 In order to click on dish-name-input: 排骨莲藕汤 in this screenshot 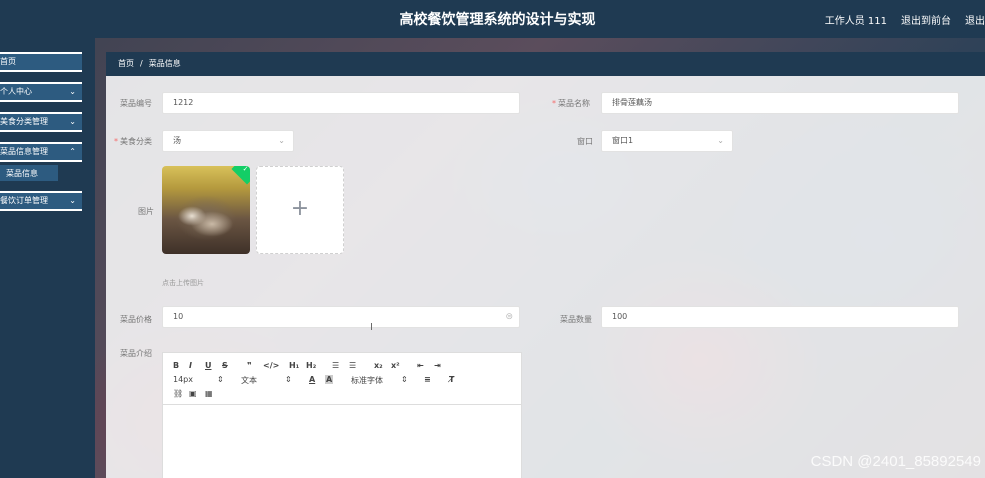, I will do `click(780, 103)`.